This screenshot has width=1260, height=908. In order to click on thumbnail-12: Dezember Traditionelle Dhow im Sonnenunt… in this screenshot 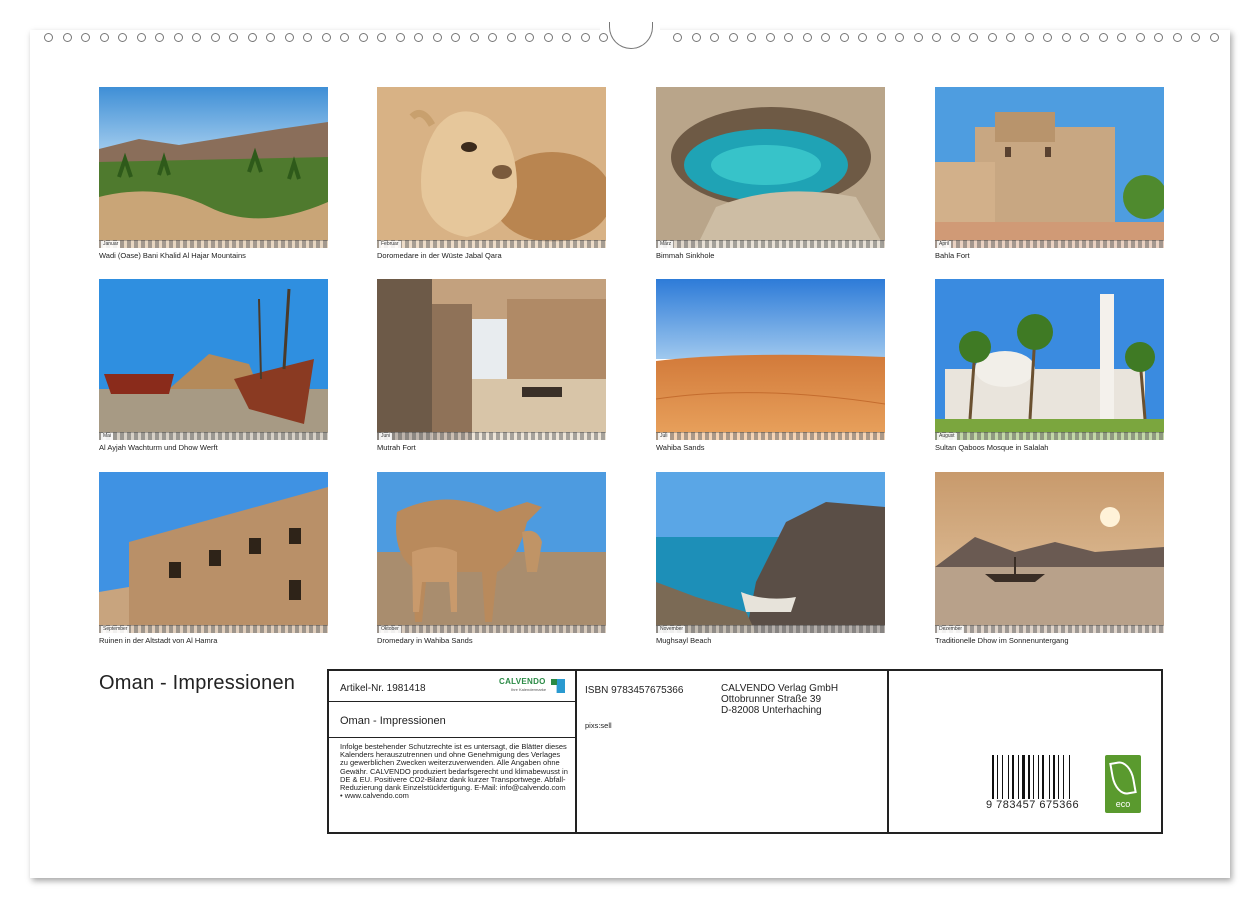, I will do `click(1049, 558)`.